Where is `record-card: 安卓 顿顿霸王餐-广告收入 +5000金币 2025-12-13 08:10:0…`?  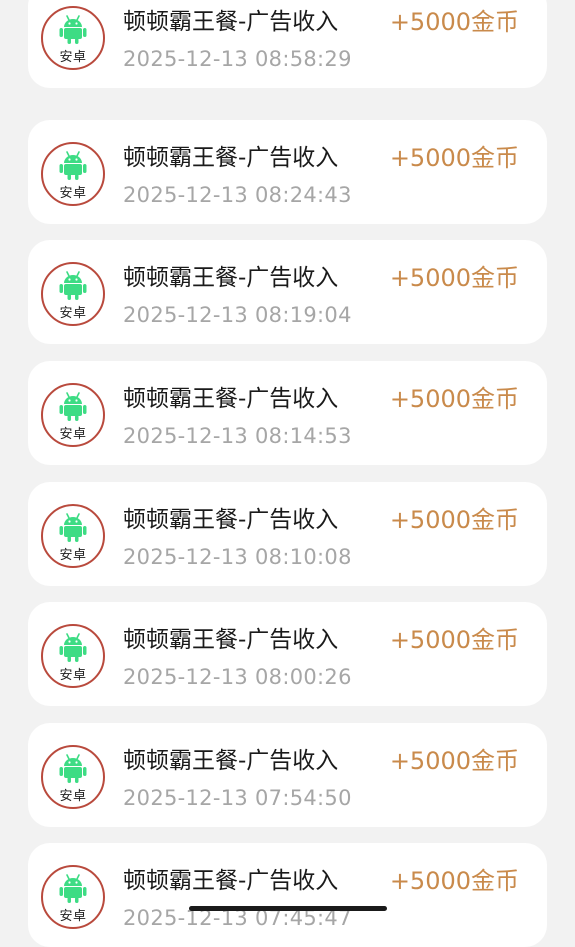 record-card: 安卓 顿顿霸王餐-广告收入 +5000金币 2025-12-13 08:10:0… is located at coordinates (287, 534).